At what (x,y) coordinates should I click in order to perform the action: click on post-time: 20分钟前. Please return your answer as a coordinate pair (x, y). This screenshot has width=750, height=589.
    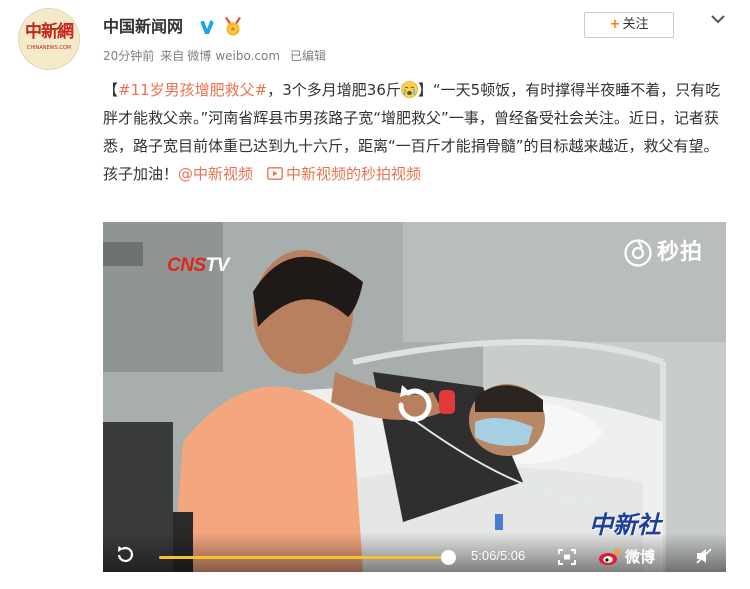
    Looking at the image, I should click on (128, 56).